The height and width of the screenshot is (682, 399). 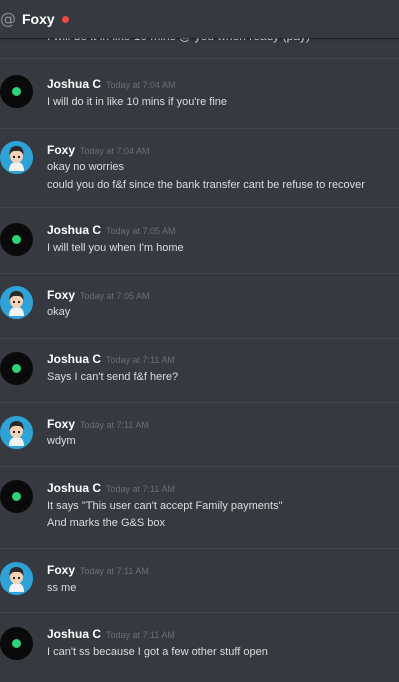 What do you see at coordinates (106, 523) in the screenshot?
I see `message-text: And marks the G&S box` at bounding box center [106, 523].